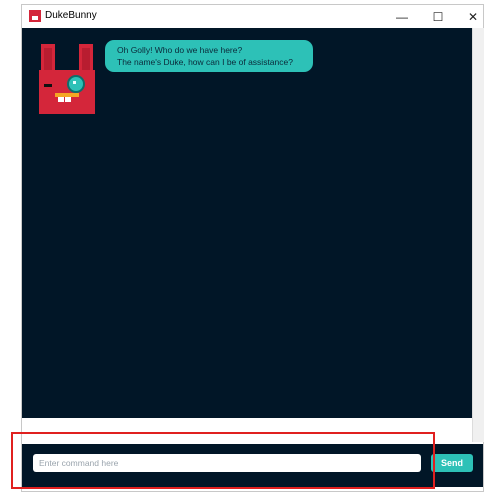  Describe the element at coordinates (478, 235) in the screenshot. I see `vertical-scrollbar` at that location.